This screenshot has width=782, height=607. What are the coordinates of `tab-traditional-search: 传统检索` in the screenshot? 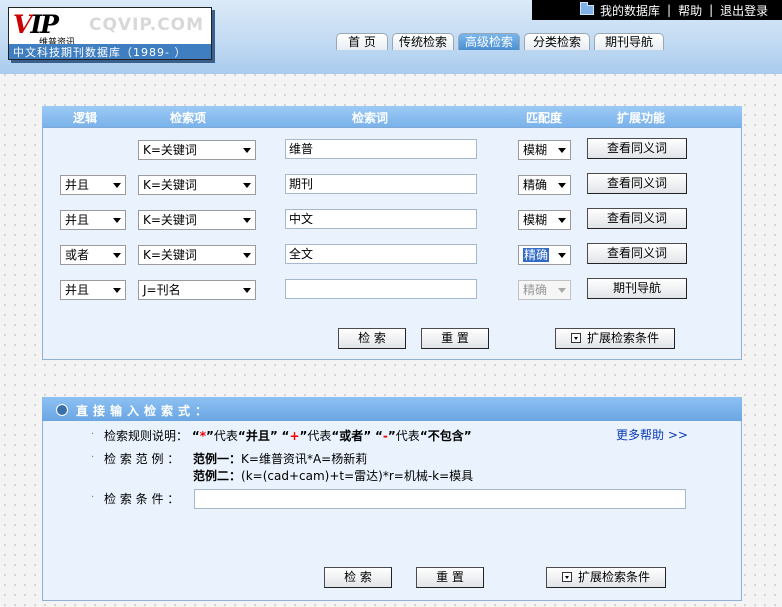 It's located at (423, 41).